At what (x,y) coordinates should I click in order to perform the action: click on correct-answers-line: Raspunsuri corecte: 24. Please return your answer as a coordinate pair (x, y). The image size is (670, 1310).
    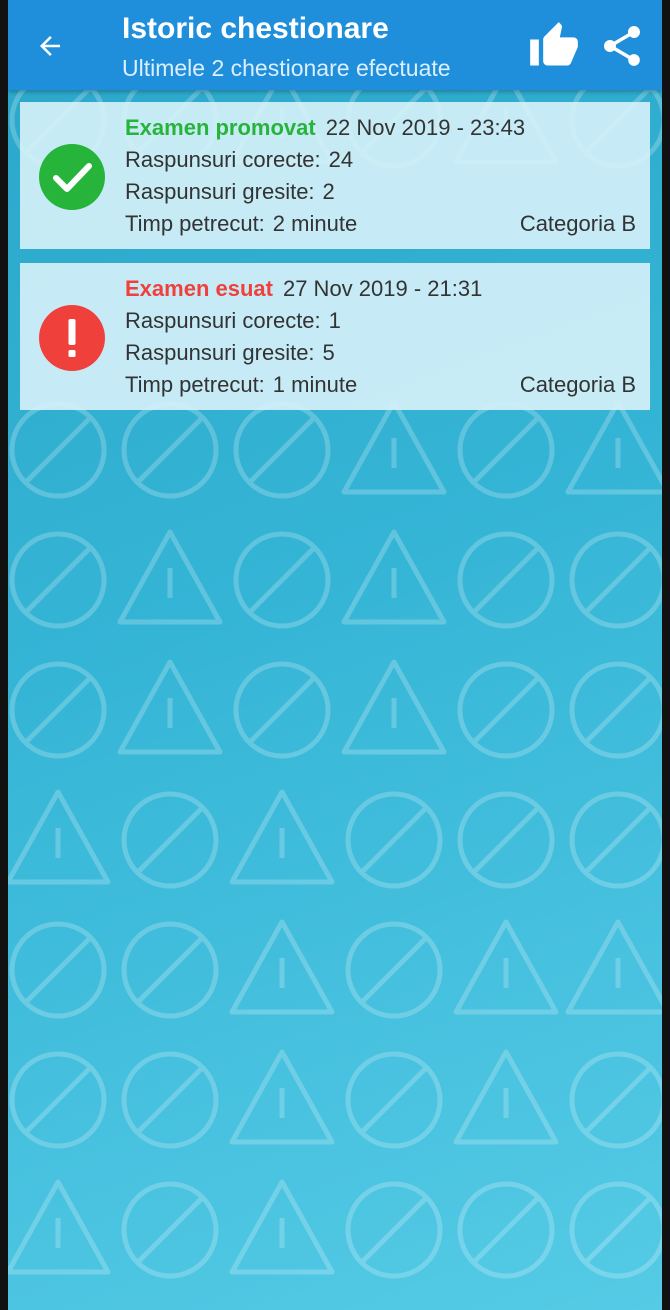
    Looking at the image, I should click on (239, 160).